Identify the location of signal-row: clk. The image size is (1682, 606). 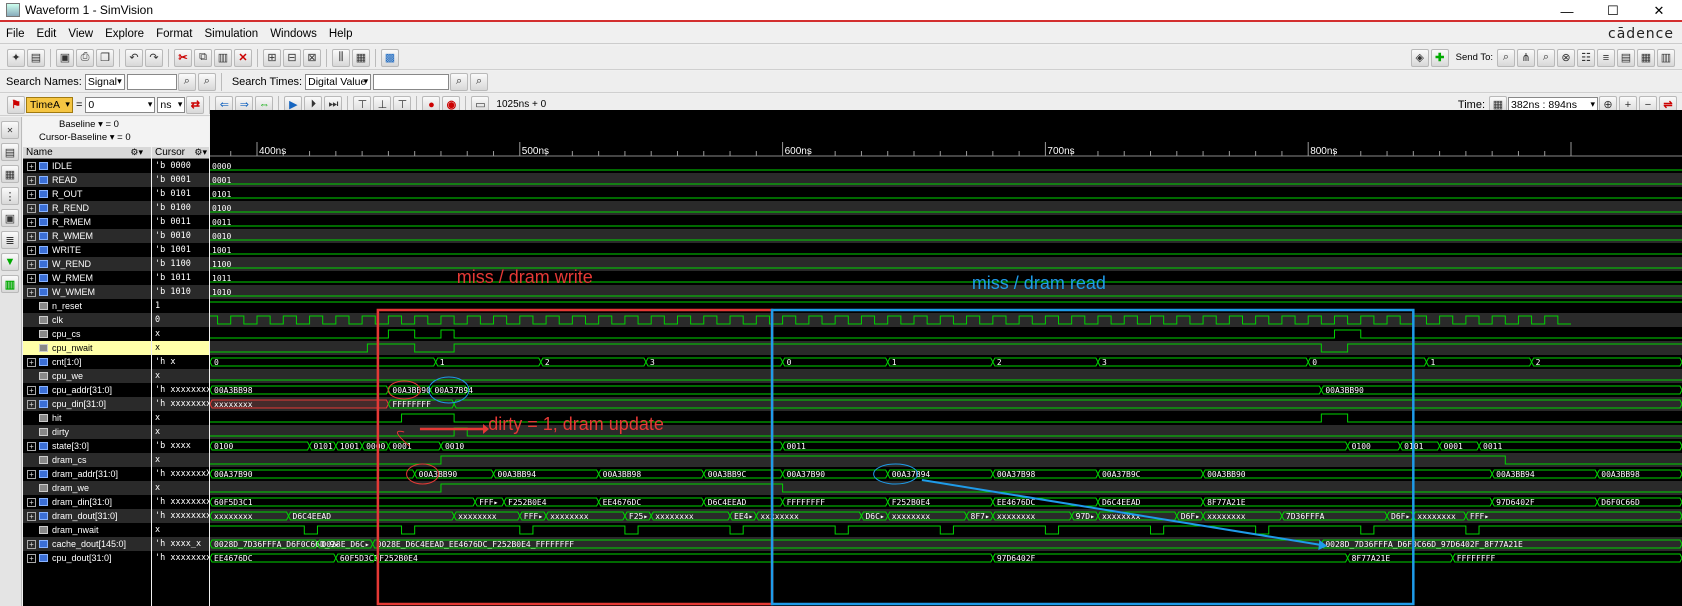
(87, 320).